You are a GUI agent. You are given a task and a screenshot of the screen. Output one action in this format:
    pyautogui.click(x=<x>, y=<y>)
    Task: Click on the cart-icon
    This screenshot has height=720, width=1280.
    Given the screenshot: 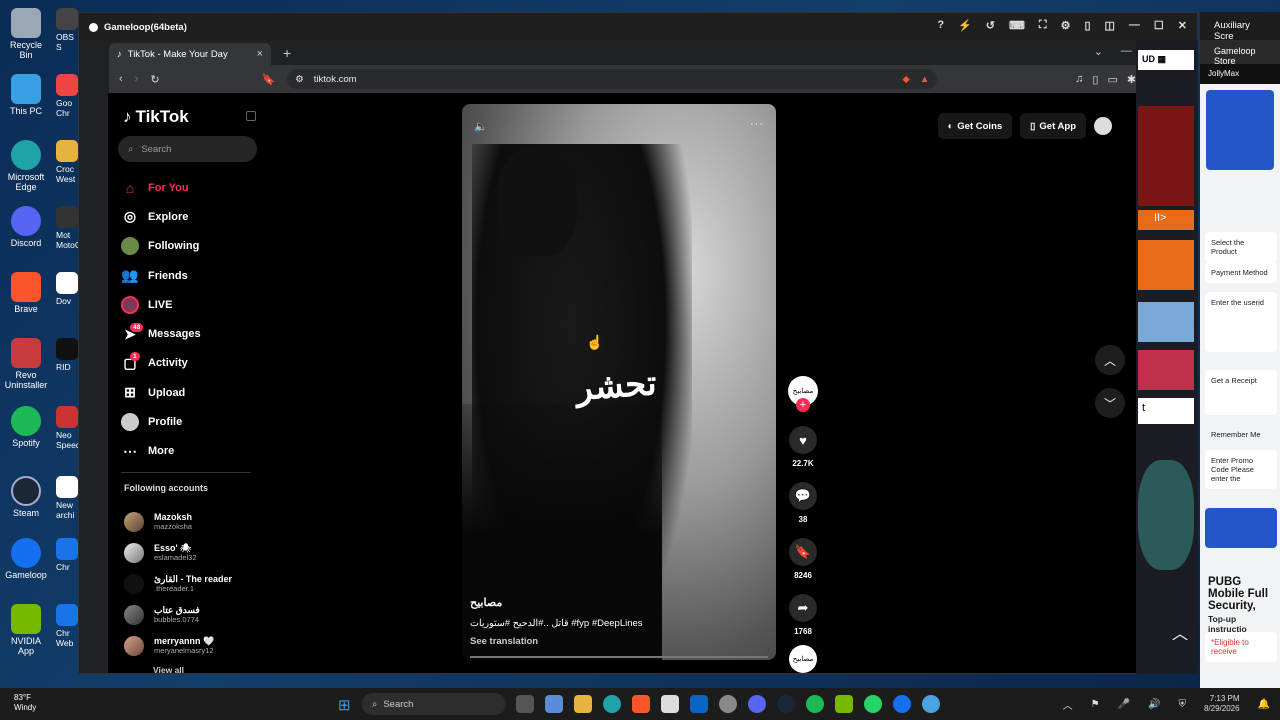 What is the action you would take?
    pyautogui.click(x=1166, y=265)
    